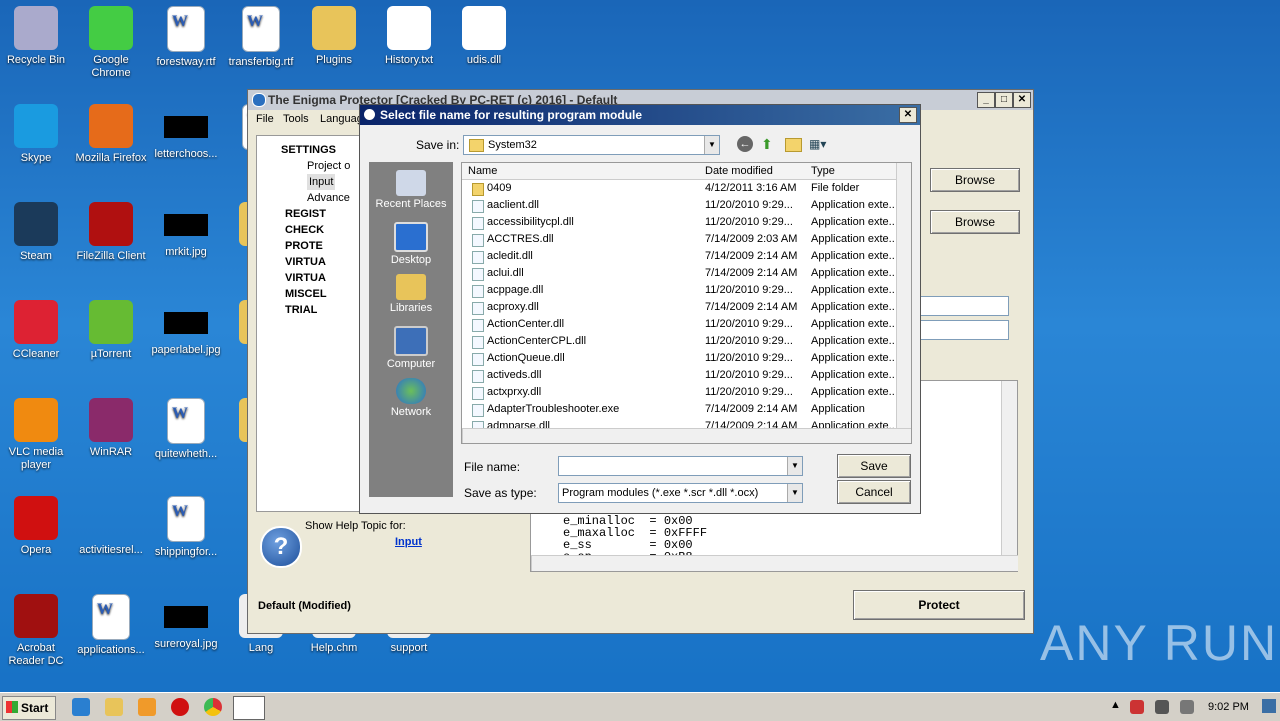  I want to click on back-icon: ←, so click(745, 144).